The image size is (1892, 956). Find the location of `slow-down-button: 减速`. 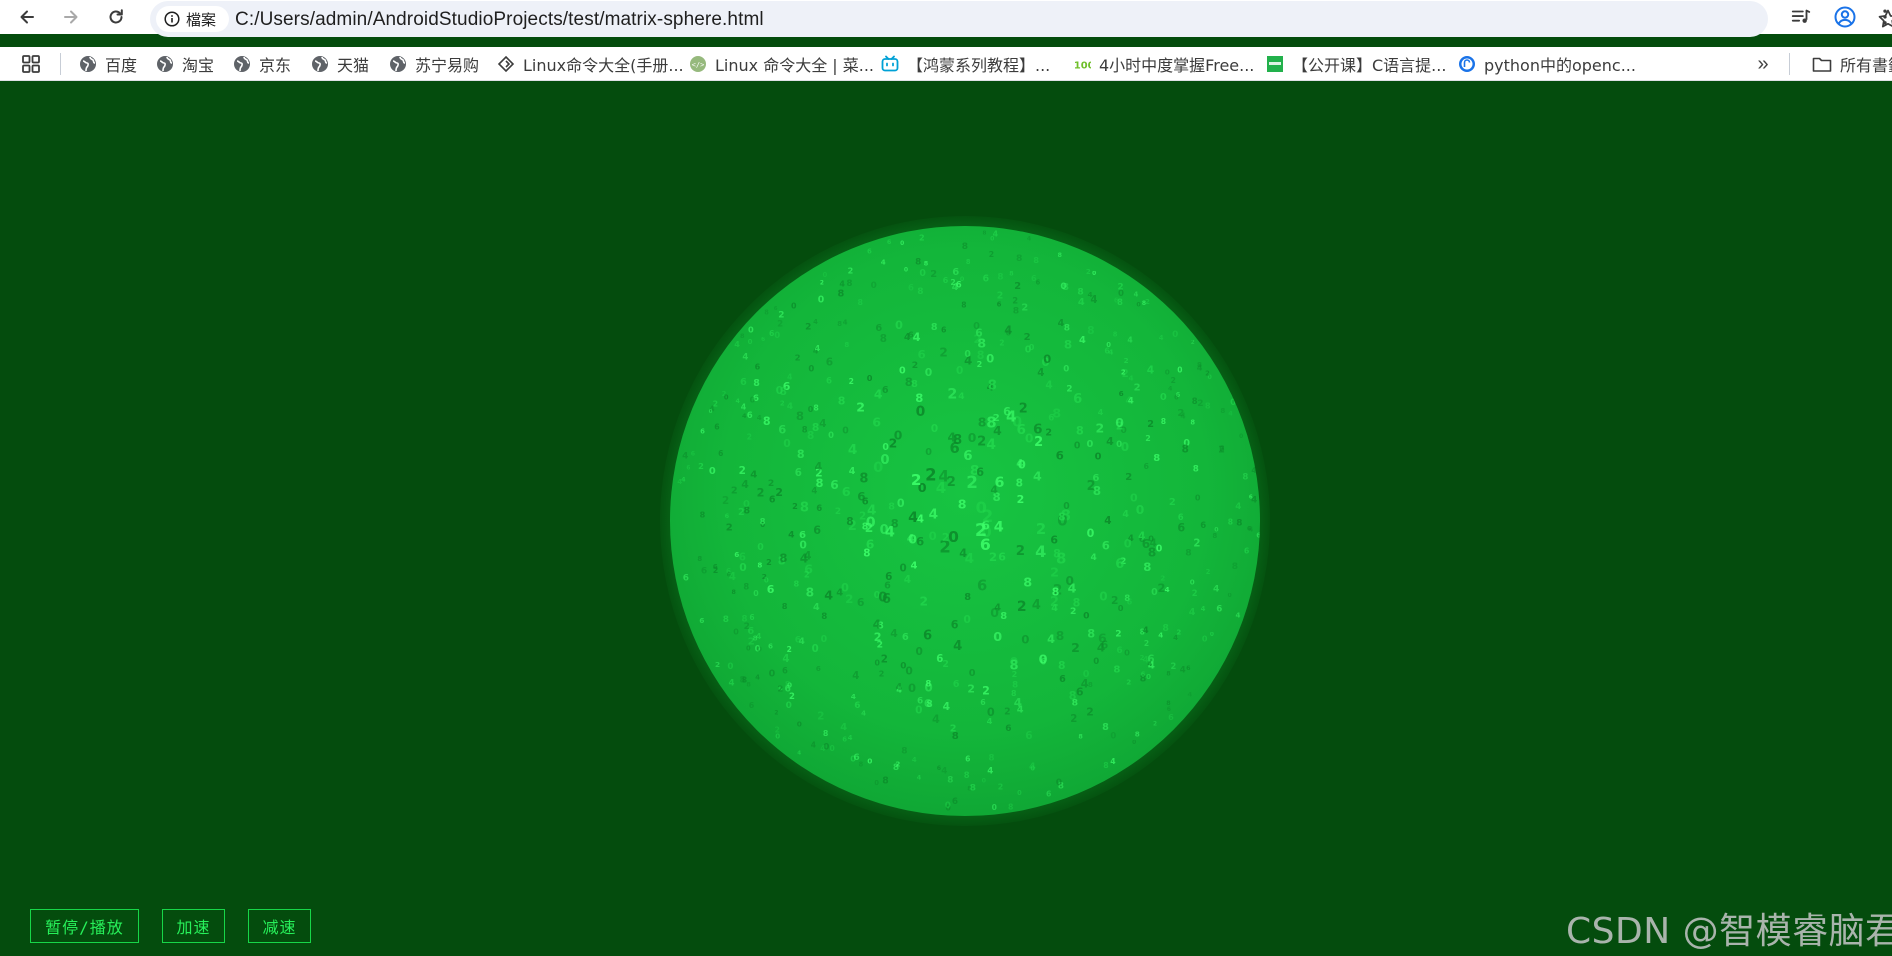

slow-down-button: 减速 is located at coordinates (279, 926).